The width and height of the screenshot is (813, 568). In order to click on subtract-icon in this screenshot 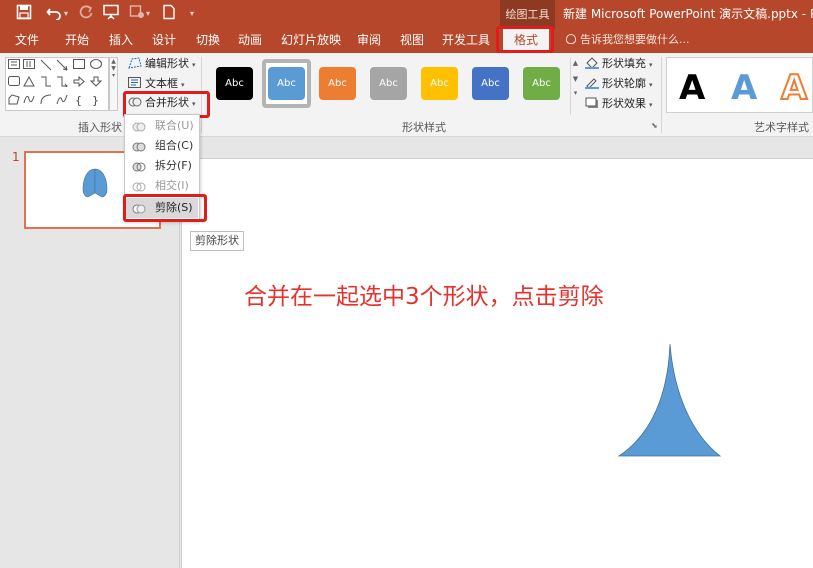, I will do `click(139, 208)`.